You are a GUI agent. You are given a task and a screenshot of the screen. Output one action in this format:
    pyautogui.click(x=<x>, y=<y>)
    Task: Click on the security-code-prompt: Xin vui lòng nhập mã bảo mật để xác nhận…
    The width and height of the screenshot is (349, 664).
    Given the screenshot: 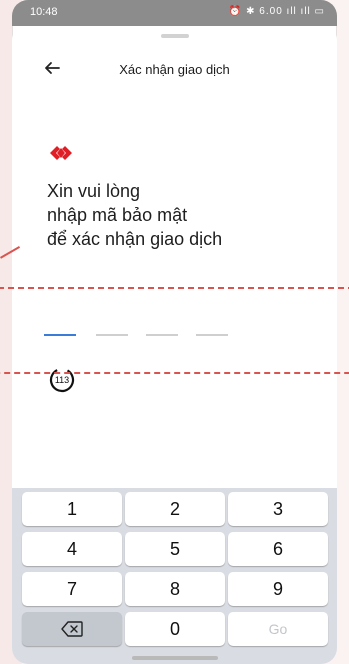 What is the action you would take?
    pyautogui.click(x=177, y=215)
    